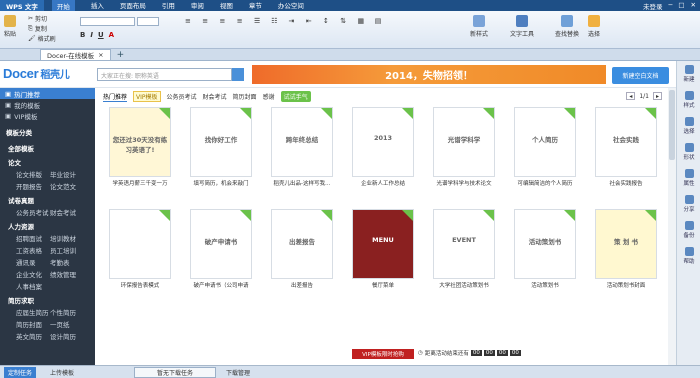 The width and height of the screenshot is (700, 378). What do you see at coordinates (221, 142) in the screenshot?
I see `template-thumbnail: 找你好工作` at bounding box center [221, 142].